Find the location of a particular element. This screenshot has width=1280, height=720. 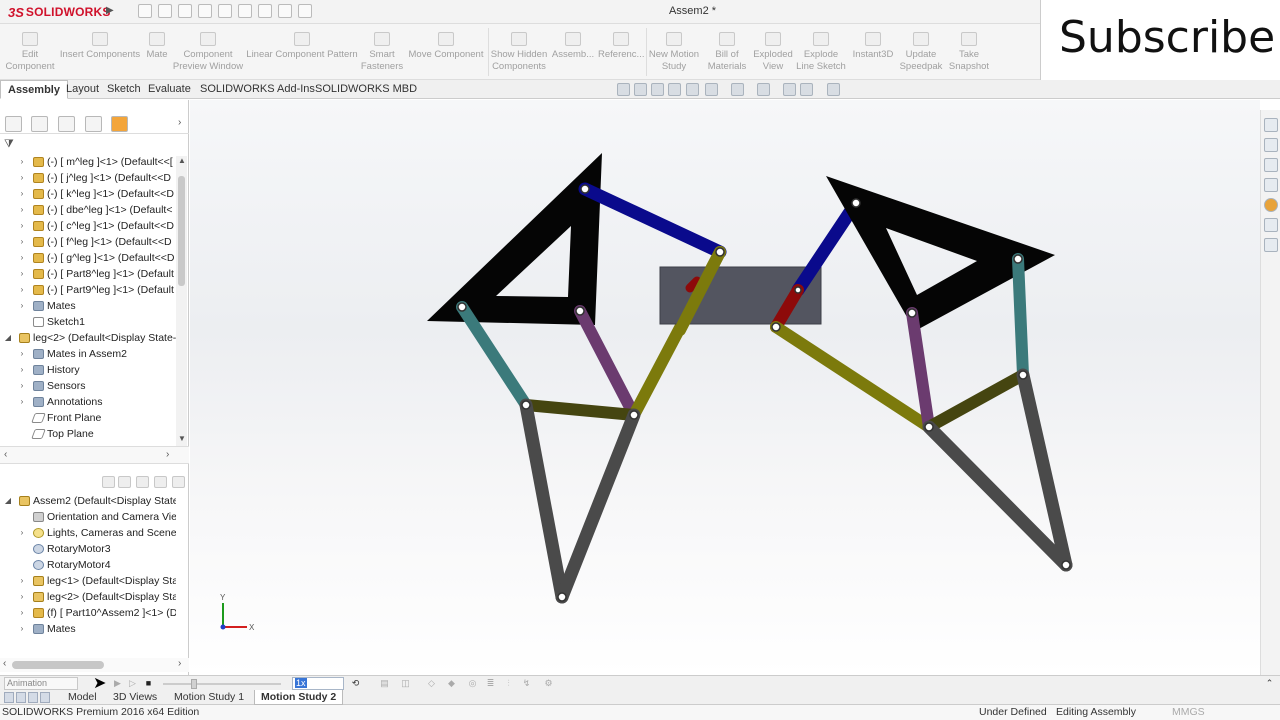

dimxpert-manager-icon is located at coordinates (93, 124).